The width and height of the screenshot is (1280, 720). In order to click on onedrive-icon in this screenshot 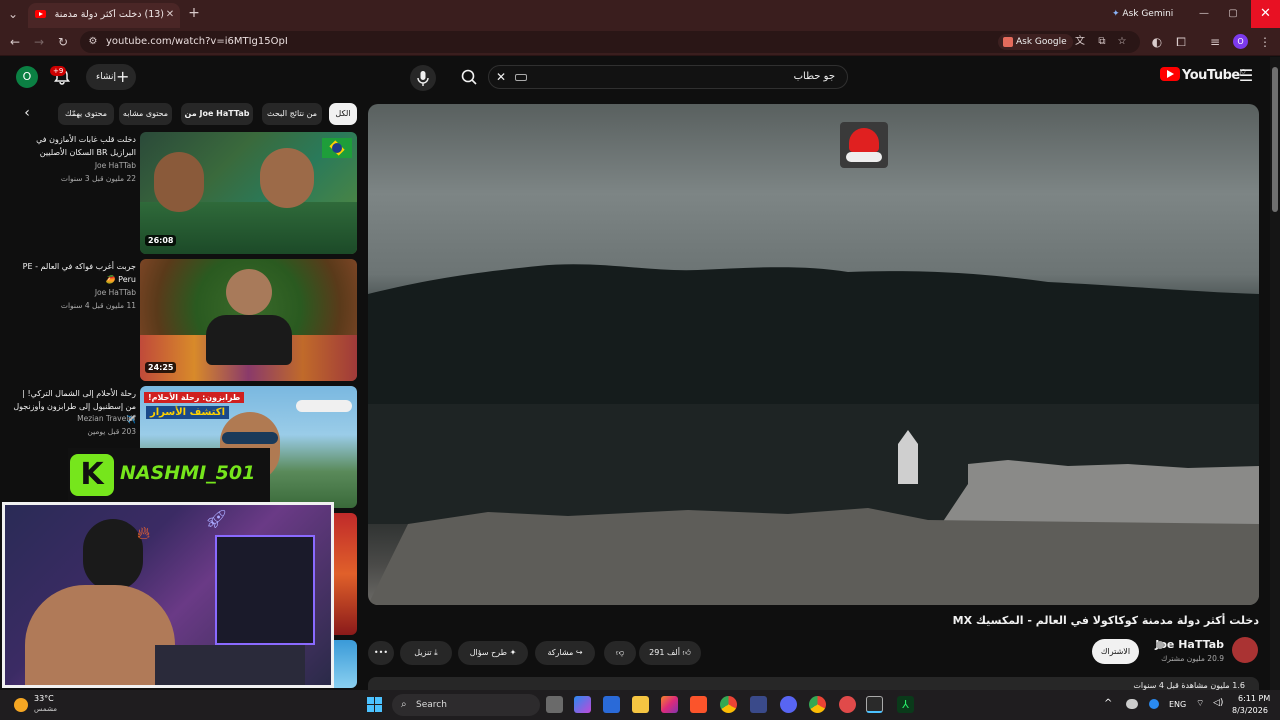, I will do `click(1132, 704)`.